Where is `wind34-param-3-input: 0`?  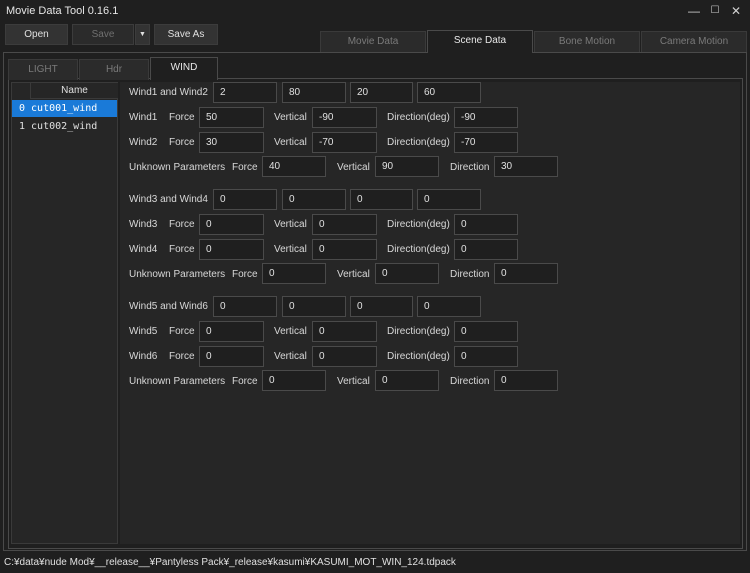
wind34-param-3-input: 0 is located at coordinates (381, 199).